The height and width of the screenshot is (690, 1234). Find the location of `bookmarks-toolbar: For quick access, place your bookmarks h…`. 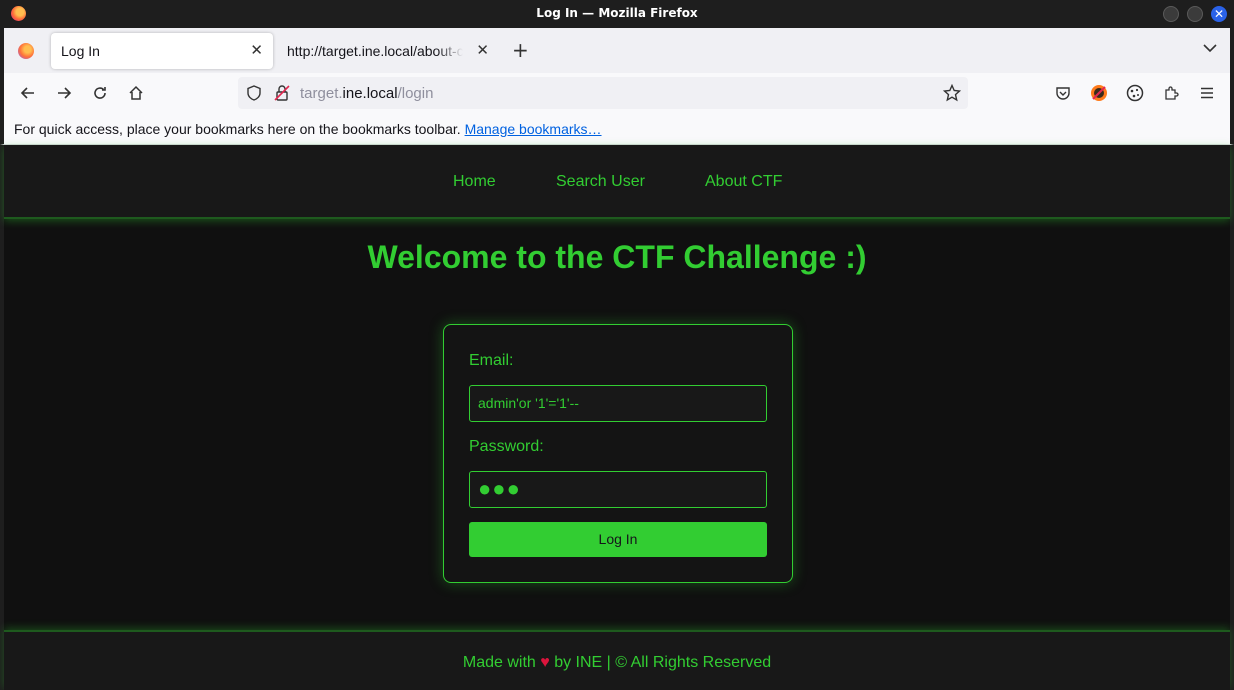

bookmarks-toolbar: For quick access, place your bookmarks h… is located at coordinates (617, 129).